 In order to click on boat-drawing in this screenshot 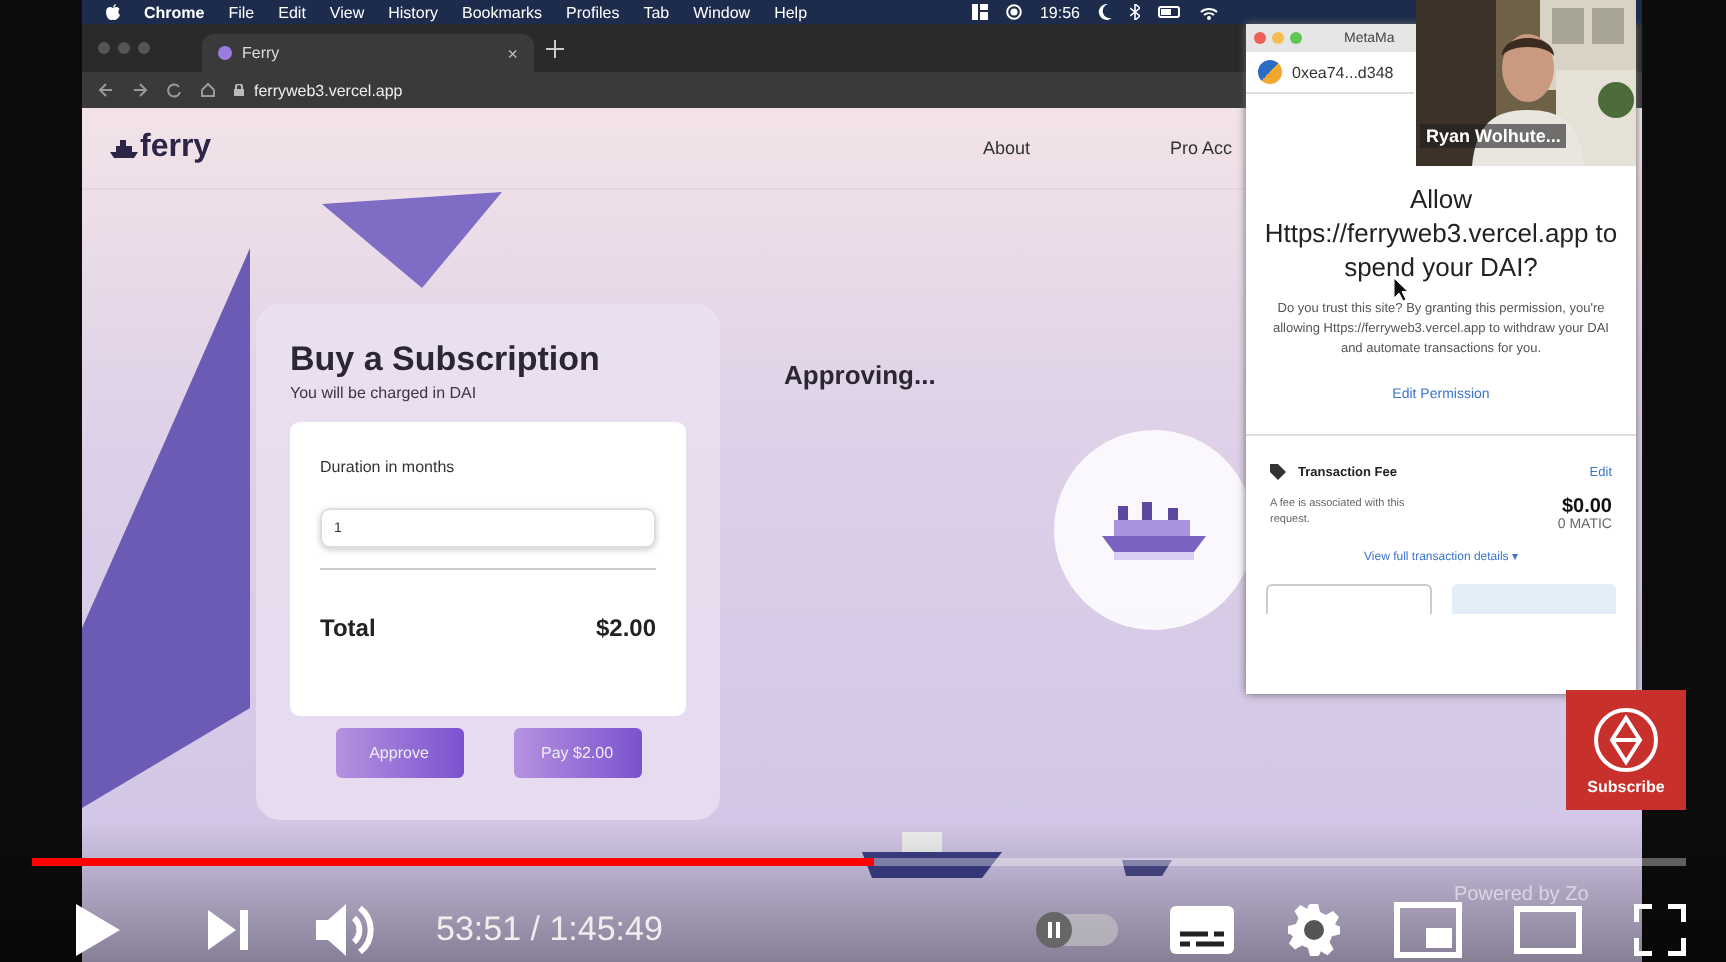, I will do `click(1147, 868)`.